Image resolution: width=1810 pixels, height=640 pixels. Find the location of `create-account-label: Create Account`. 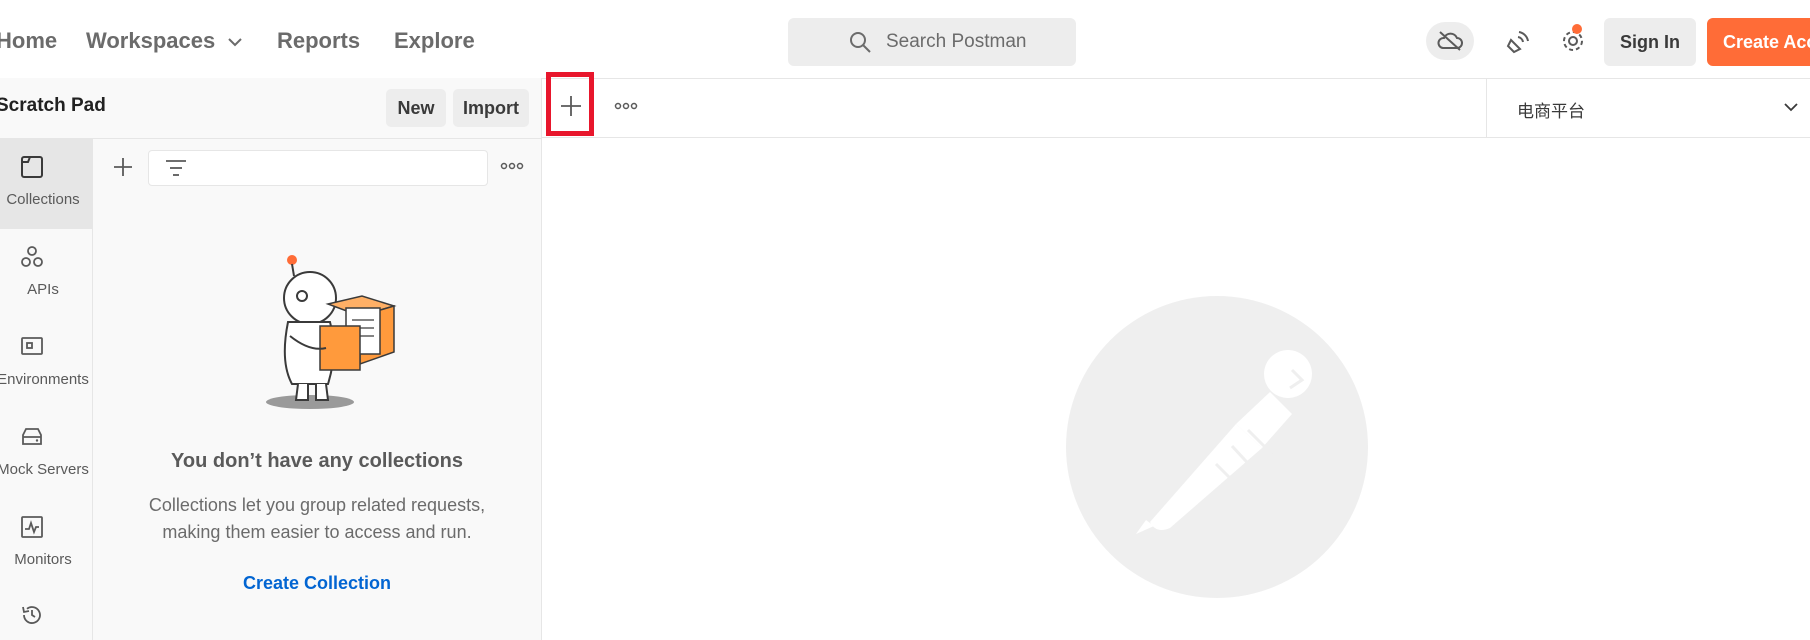

create-account-label: Create Account is located at coordinates (1766, 42).